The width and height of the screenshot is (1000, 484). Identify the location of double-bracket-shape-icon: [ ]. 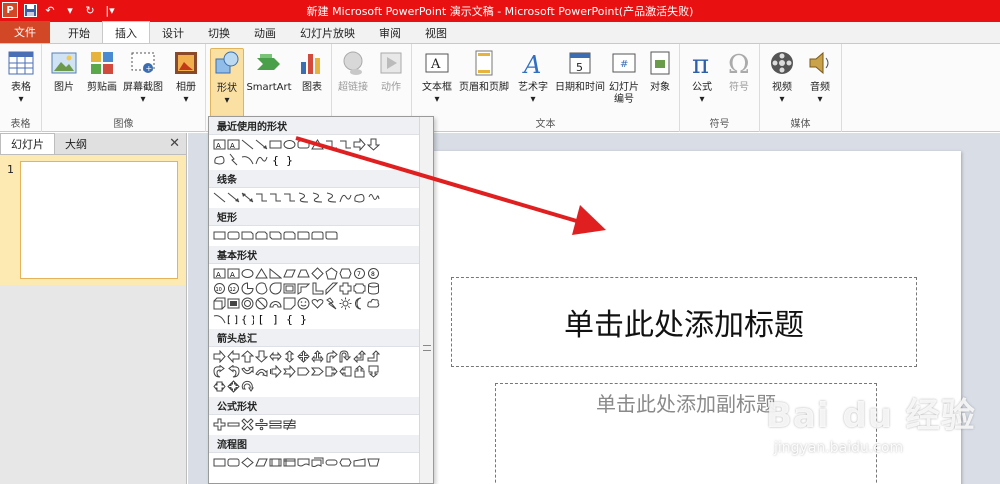
(233, 318).